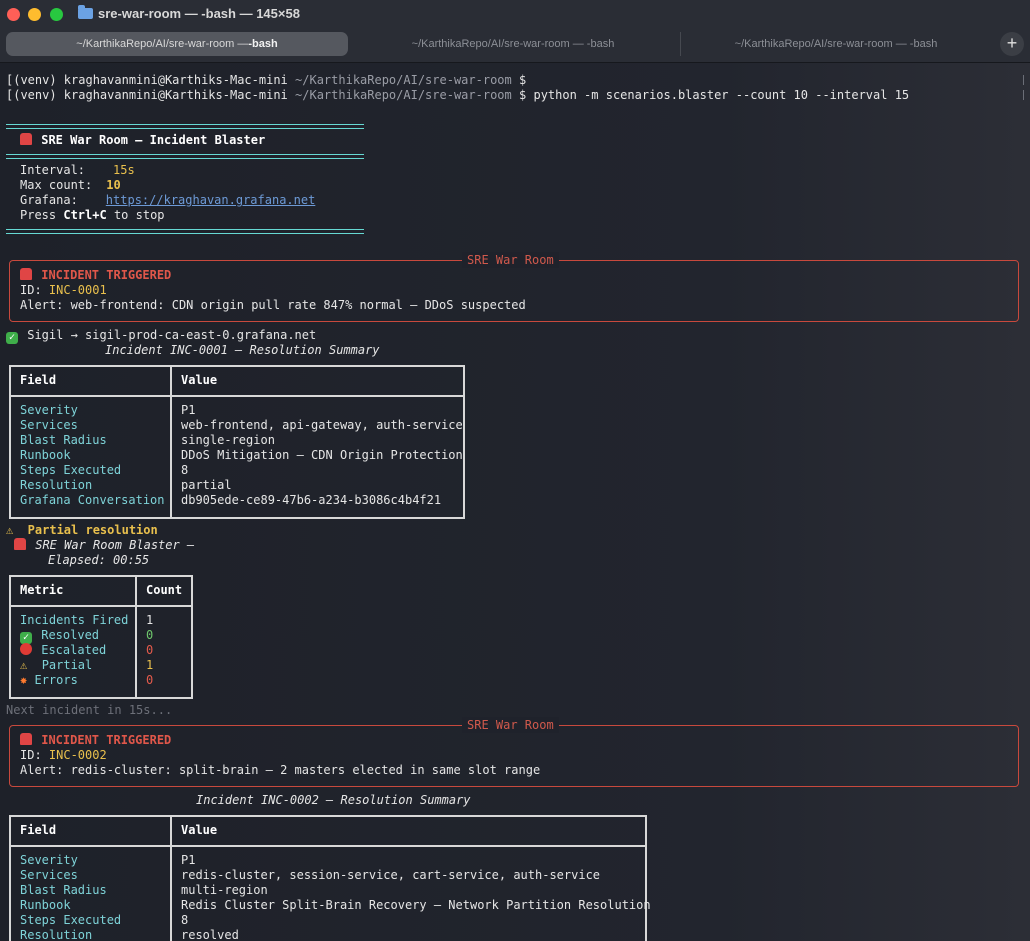 This screenshot has width=1030, height=941. I want to click on tab-2: ~/KarthikaRepo/AI/sre-war-room — -bash, so click(513, 44).